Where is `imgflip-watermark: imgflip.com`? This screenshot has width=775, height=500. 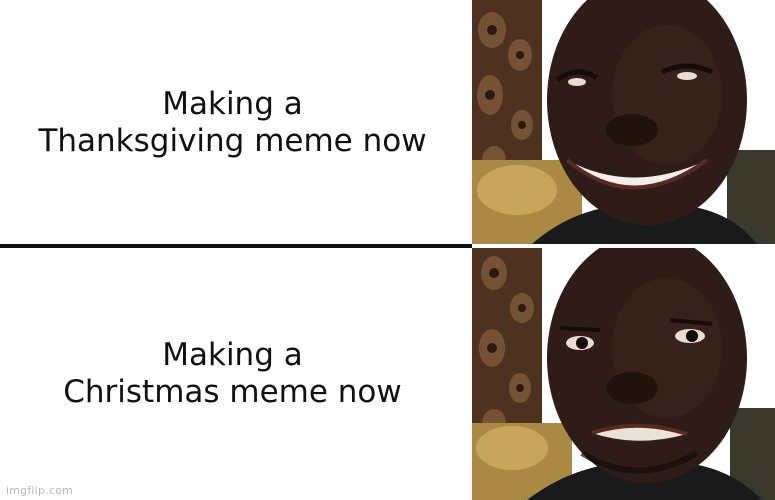
imgflip-watermark: imgflip.com is located at coordinates (39, 490).